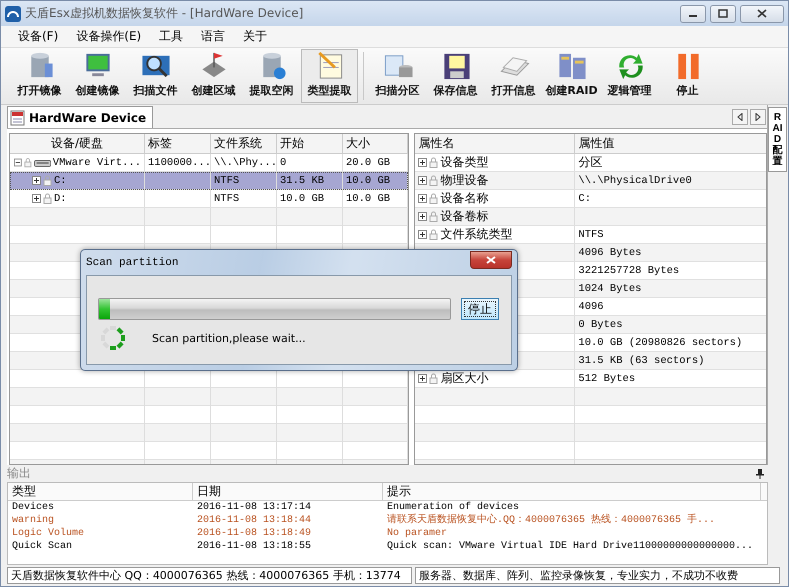 The width and height of the screenshot is (789, 587). Describe the element at coordinates (288, 491) in the screenshot. I see `column-header: 日期` at that location.